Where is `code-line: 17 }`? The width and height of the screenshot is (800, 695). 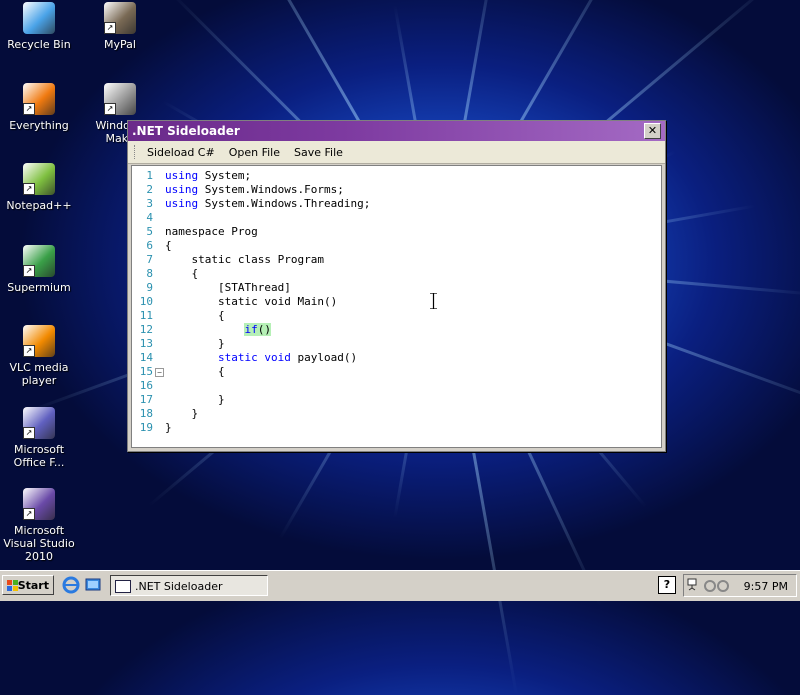
code-line: 17 } is located at coordinates (251, 400).